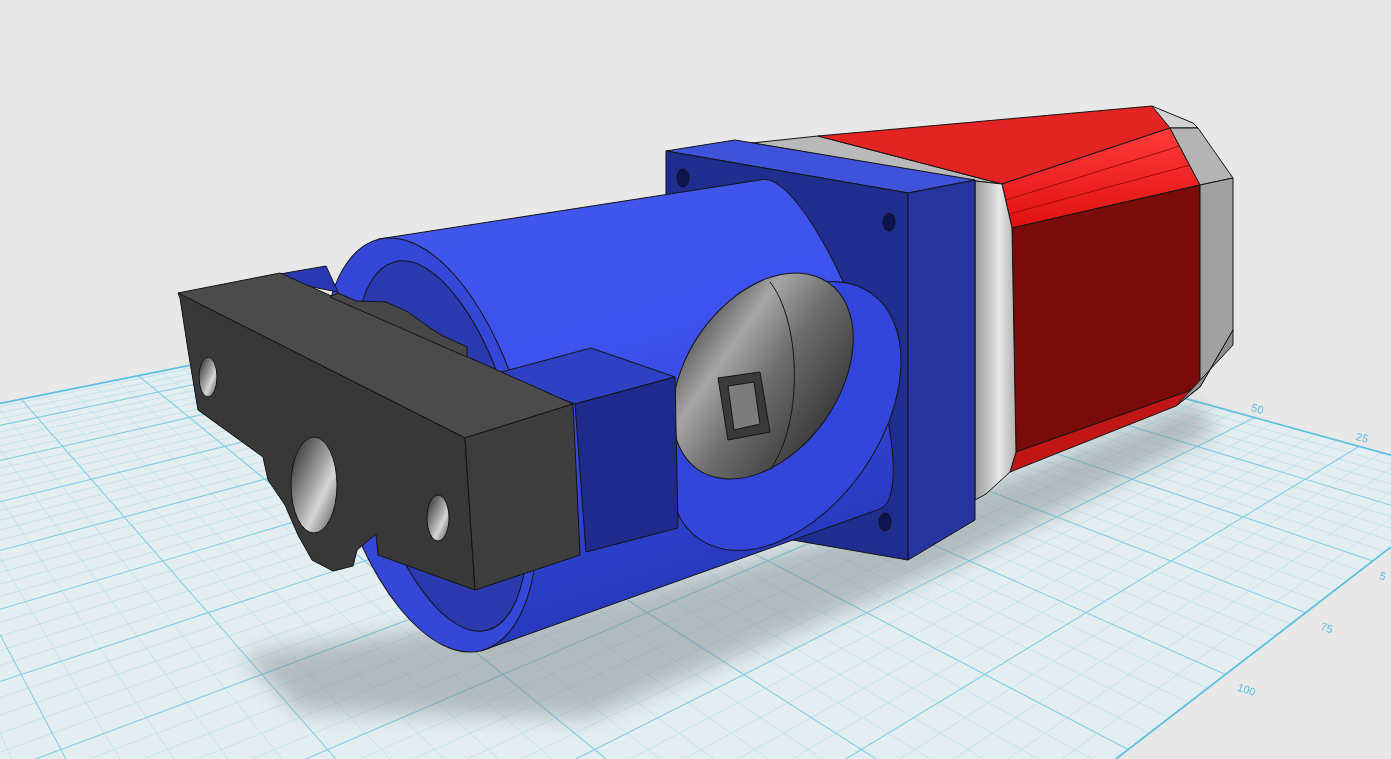 The image size is (1391, 759). What do you see at coordinates (1246, 689) in the screenshot?
I see `grid-ruler-label: 100` at bounding box center [1246, 689].